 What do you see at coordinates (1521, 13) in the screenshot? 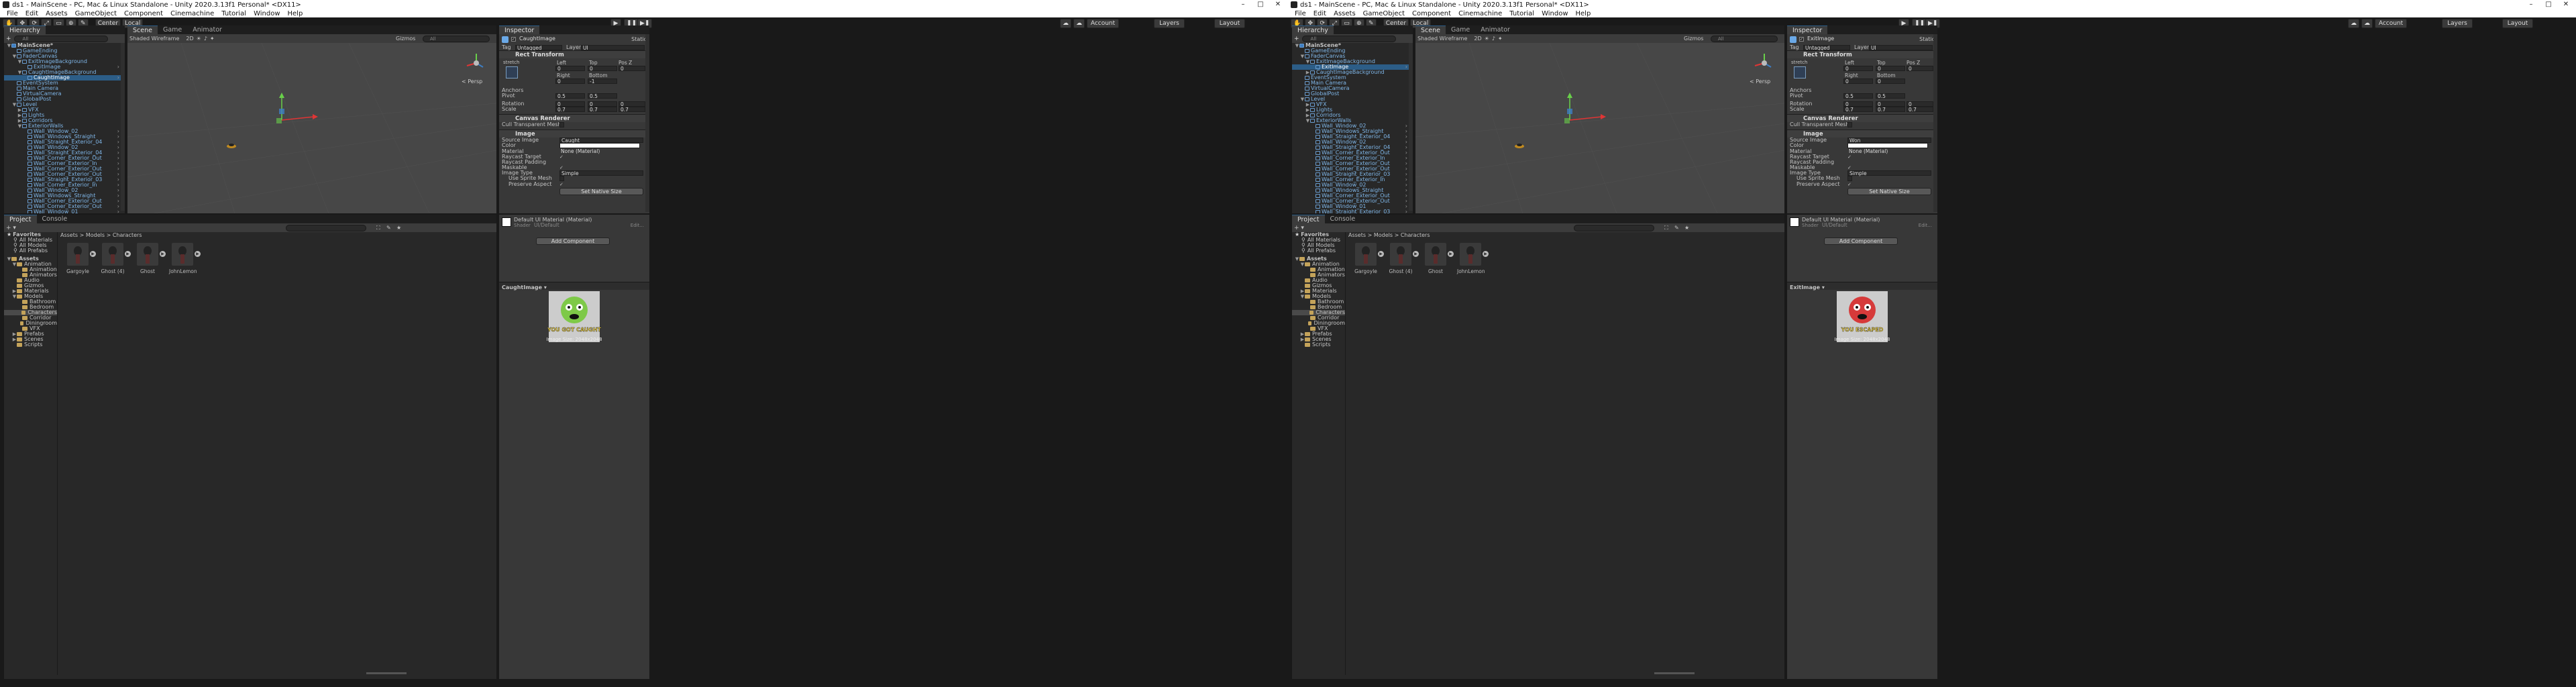
I see `menu-item-tutorial: Tutorial` at bounding box center [1521, 13].